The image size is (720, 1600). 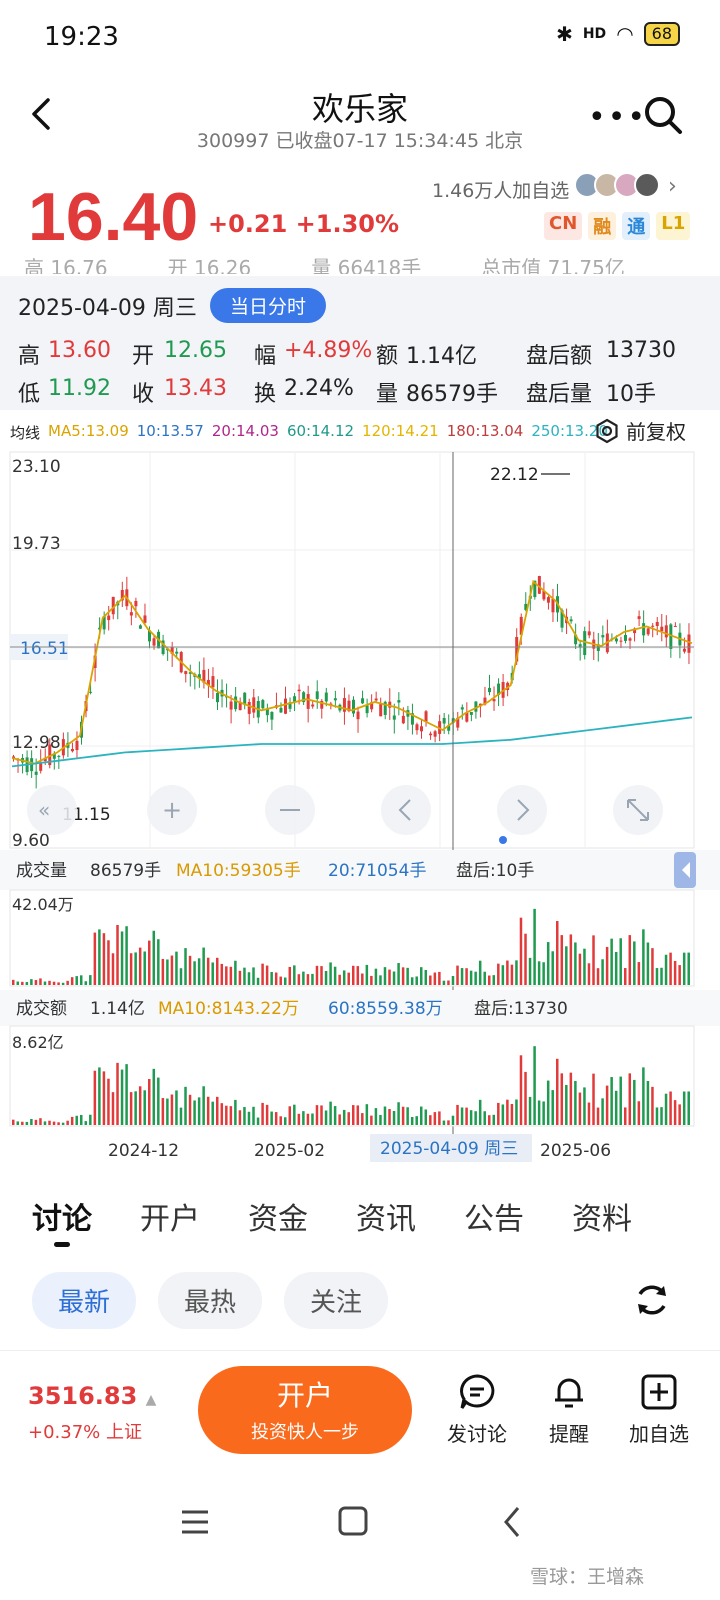 What do you see at coordinates (512, 1522) in the screenshot?
I see `back-nav-icon` at bounding box center [512, 1522].